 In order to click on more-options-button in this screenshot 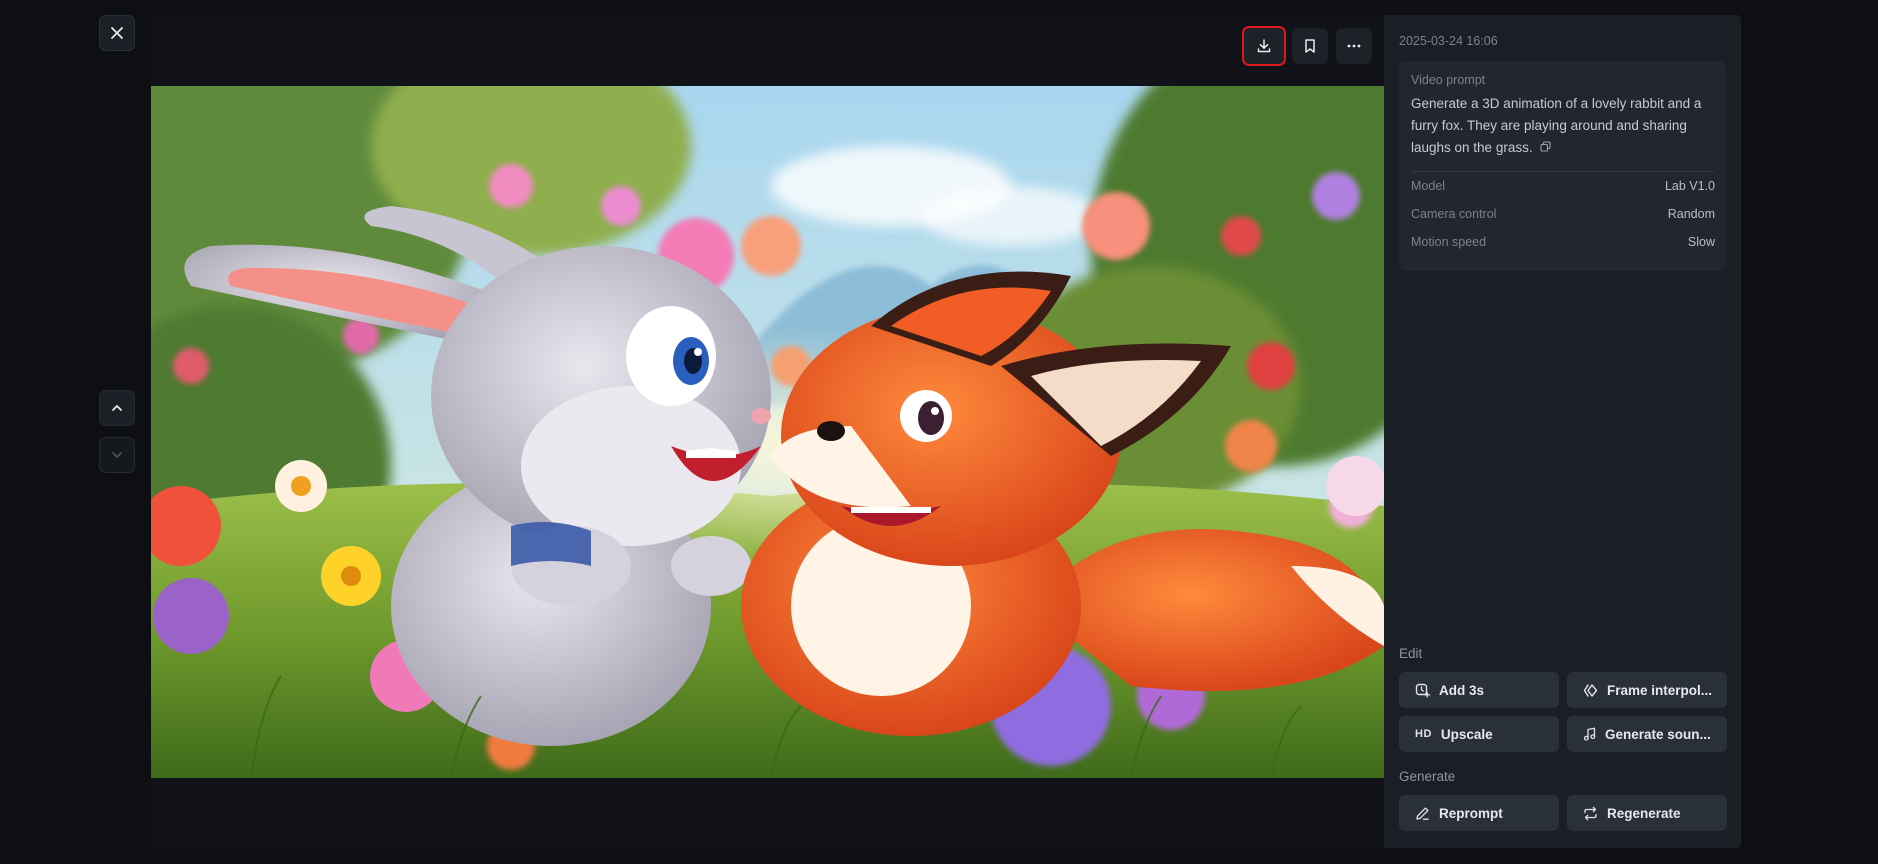, I will do `click(1354, 46)`.